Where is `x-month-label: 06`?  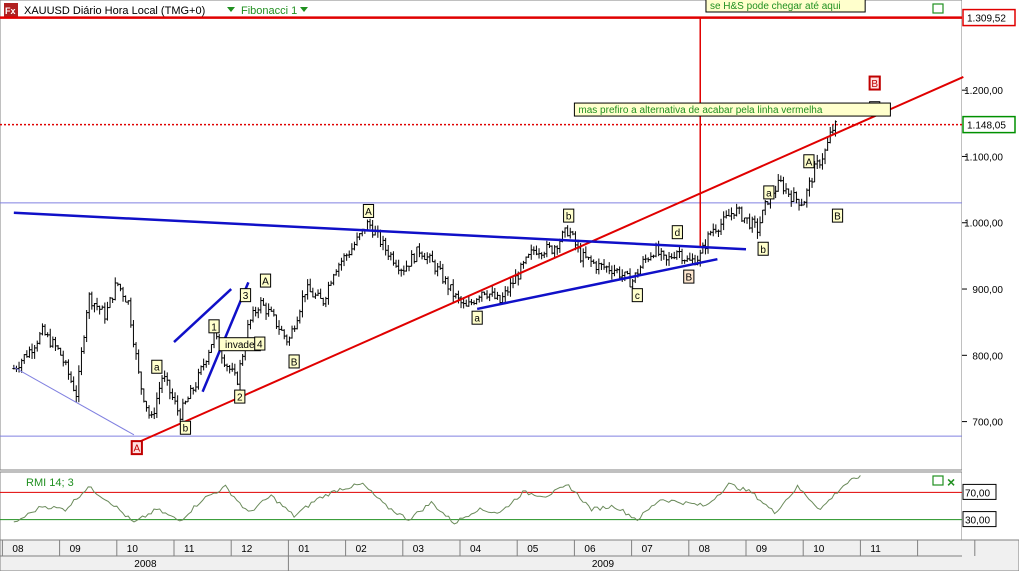
x-month-label: 06 is located at coordinates (590, 549).